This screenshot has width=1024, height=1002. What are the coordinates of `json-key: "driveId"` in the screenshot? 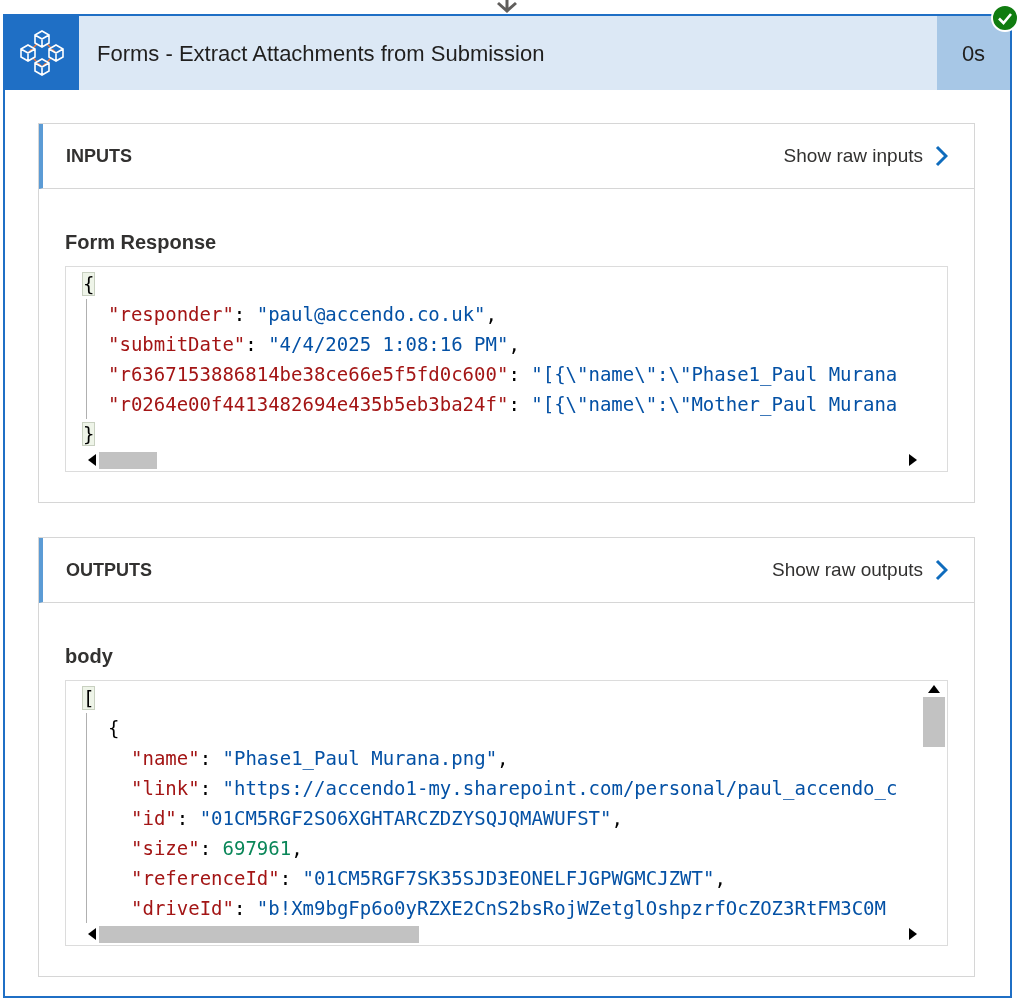 It's located at (182, 908).